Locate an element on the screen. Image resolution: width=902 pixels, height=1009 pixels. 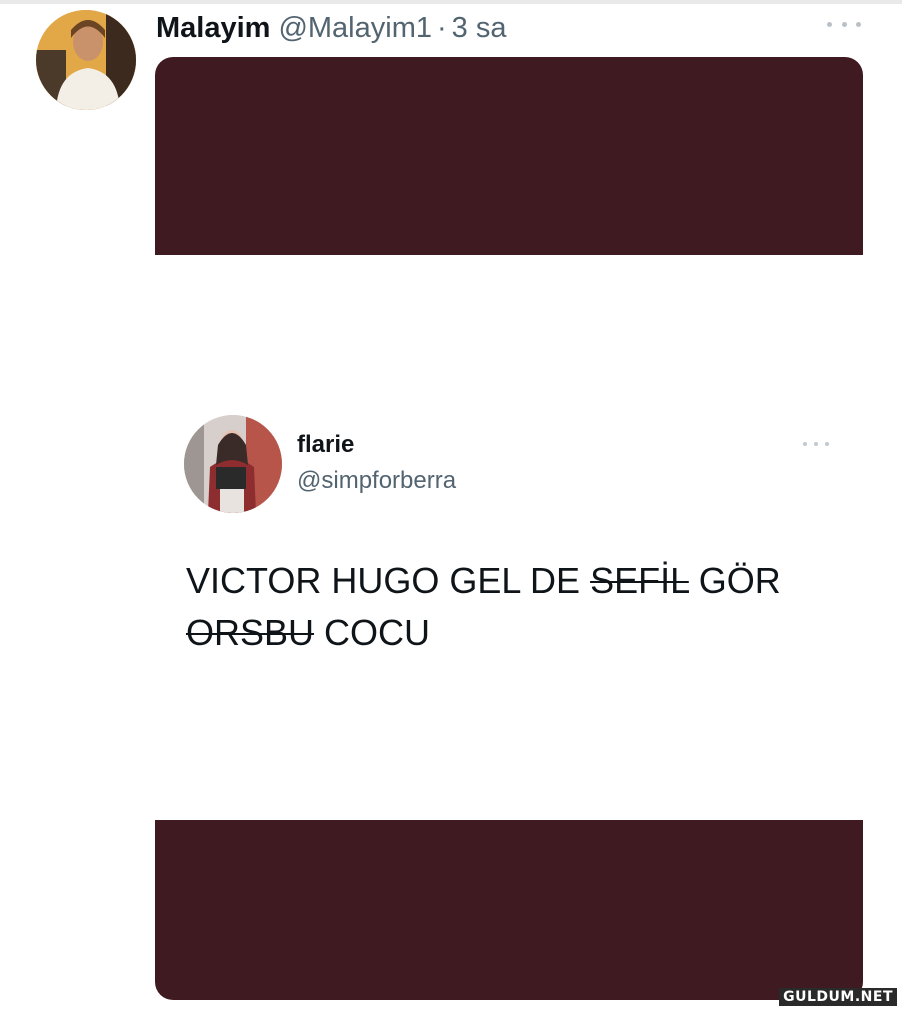
avatar is located at coordinates (86, 60).